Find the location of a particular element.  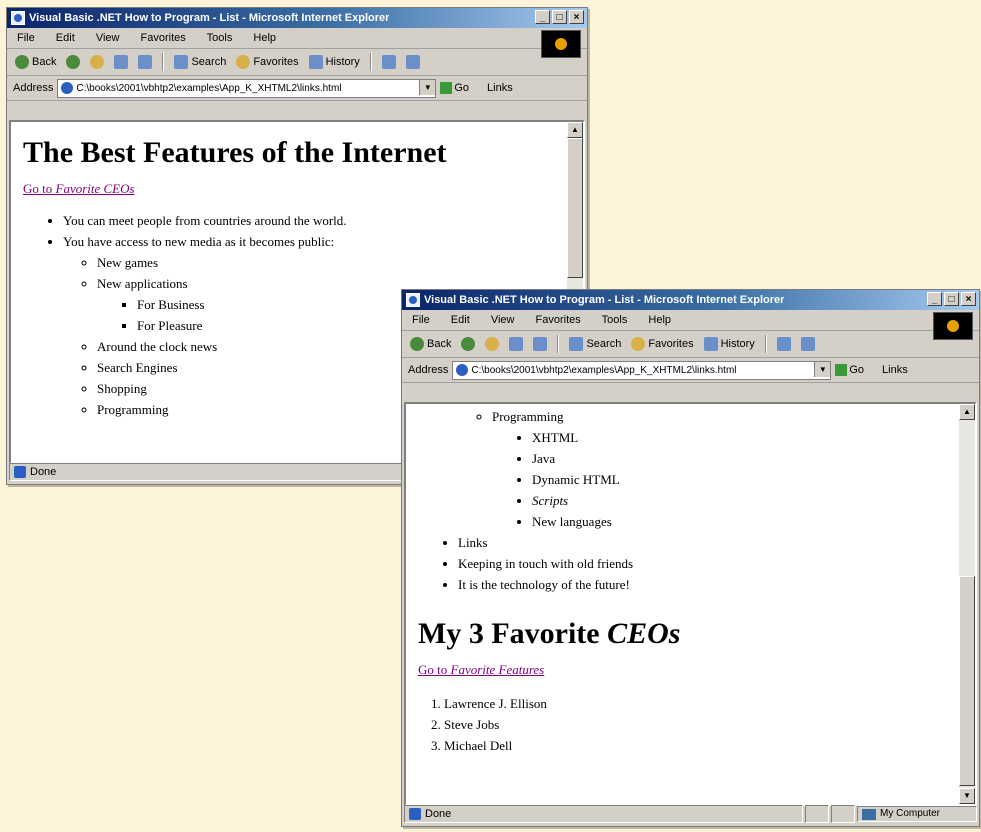

stop-icon is located at coordinates (97, 62).